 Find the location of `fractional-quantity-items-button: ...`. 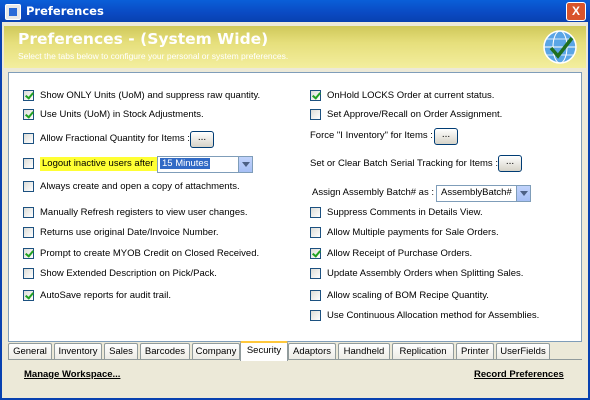

fractional-quantity-items-button: ... is located at coordinates (202, 139).